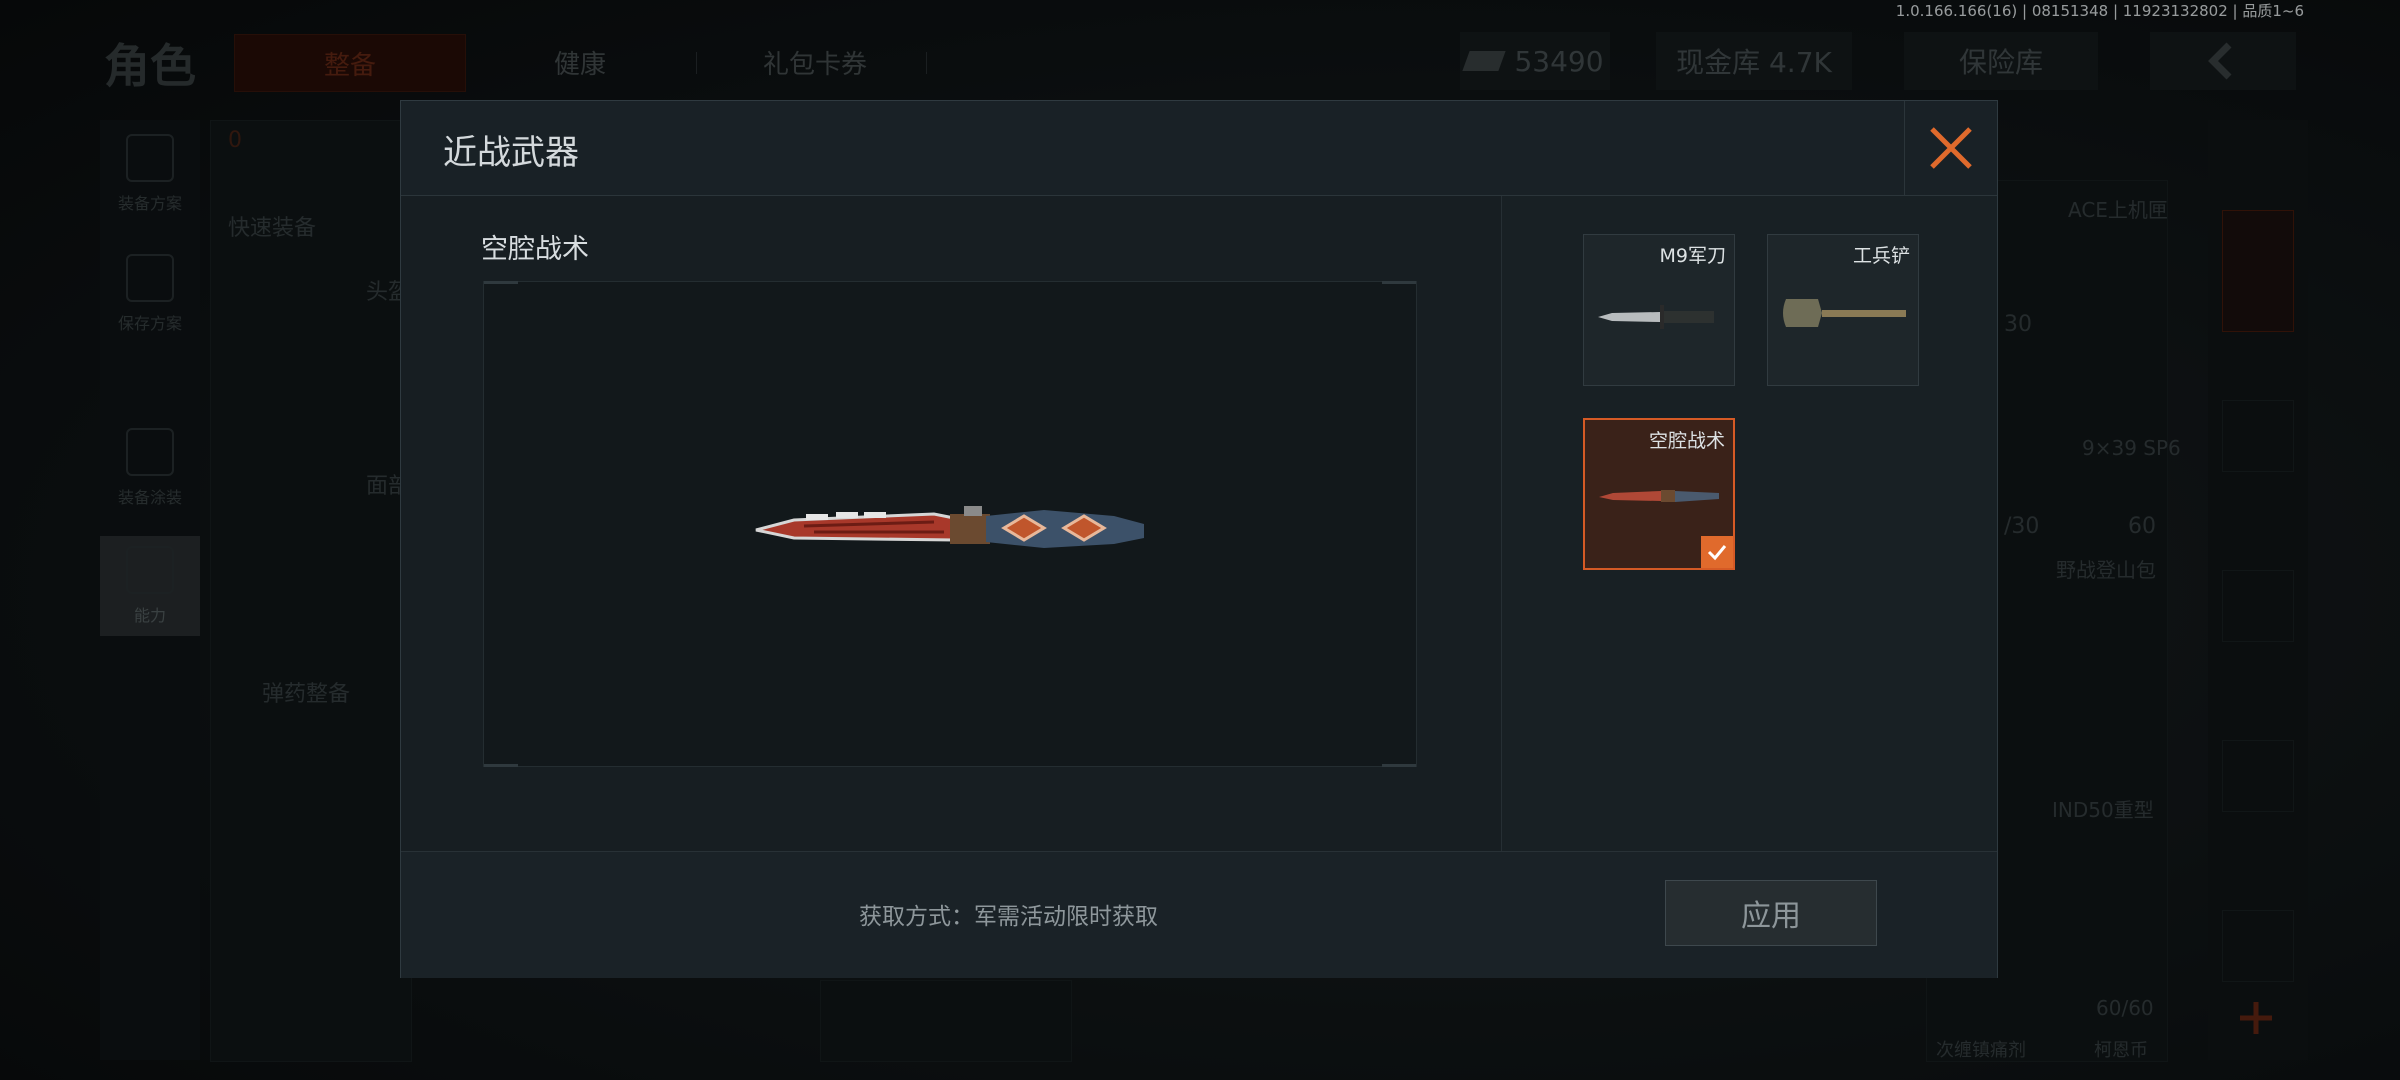 The width and height of the screenshot is (2400, 1080). I want to click on apply-button: 应用, so click(1771, 913).